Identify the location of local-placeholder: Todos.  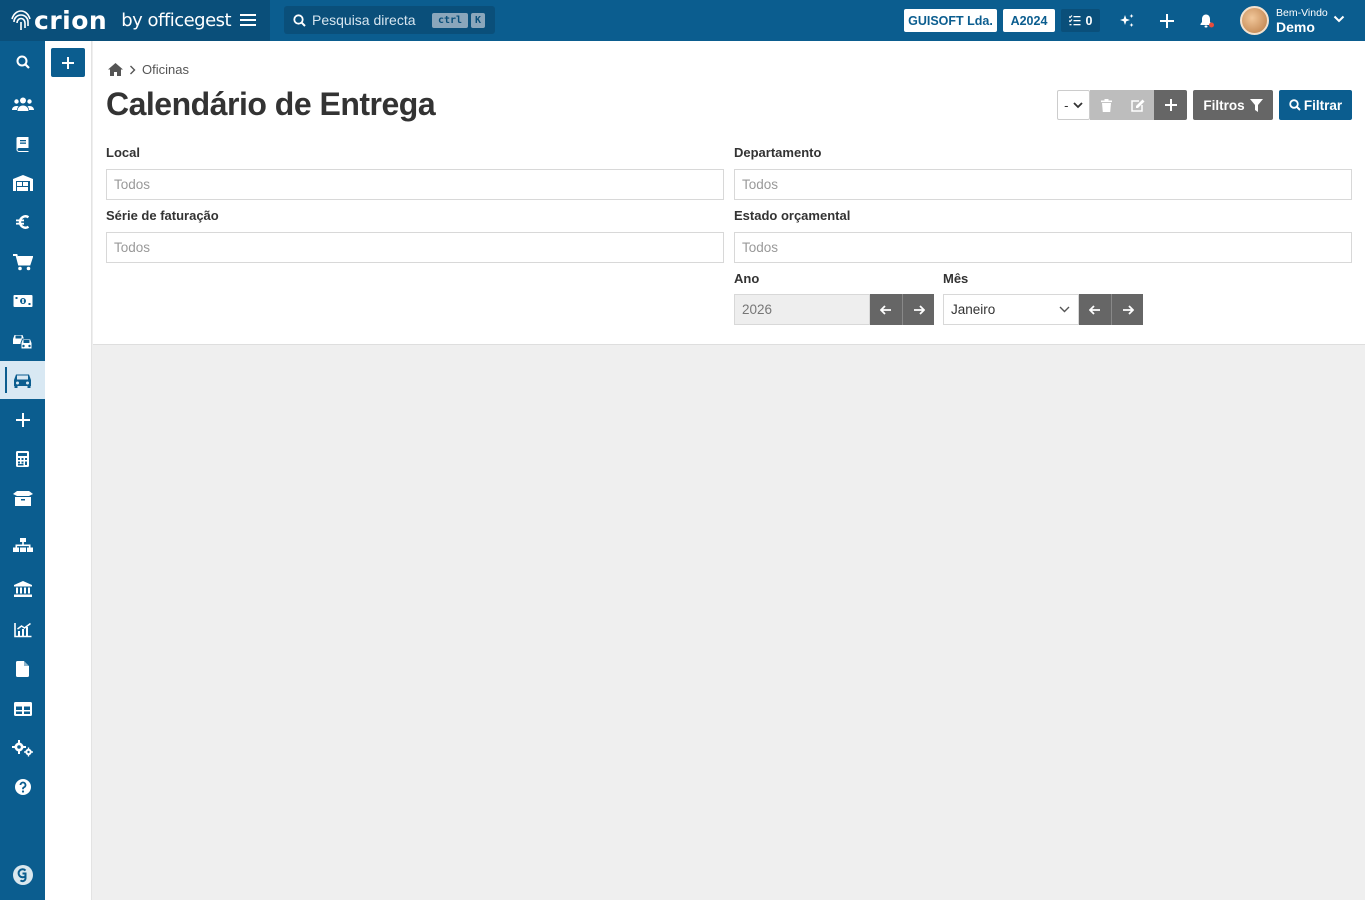
(132, 184).